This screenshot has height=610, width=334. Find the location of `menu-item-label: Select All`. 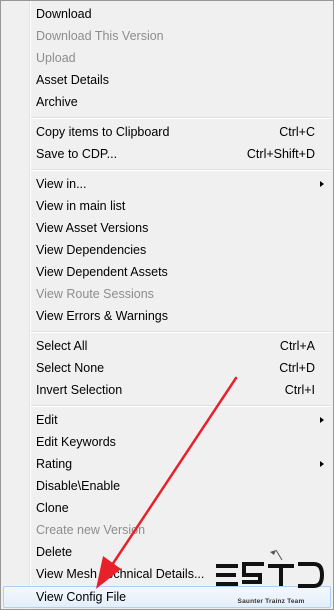

menu-item-label: Select All is located at coordinates (62, 346).